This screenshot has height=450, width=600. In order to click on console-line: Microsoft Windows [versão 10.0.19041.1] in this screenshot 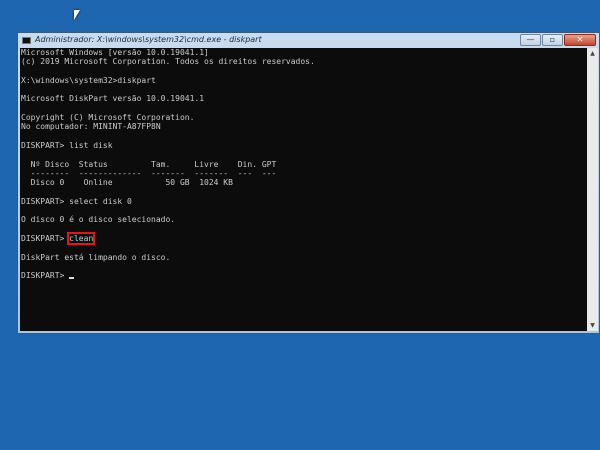, I will do `click(115, 52)`.